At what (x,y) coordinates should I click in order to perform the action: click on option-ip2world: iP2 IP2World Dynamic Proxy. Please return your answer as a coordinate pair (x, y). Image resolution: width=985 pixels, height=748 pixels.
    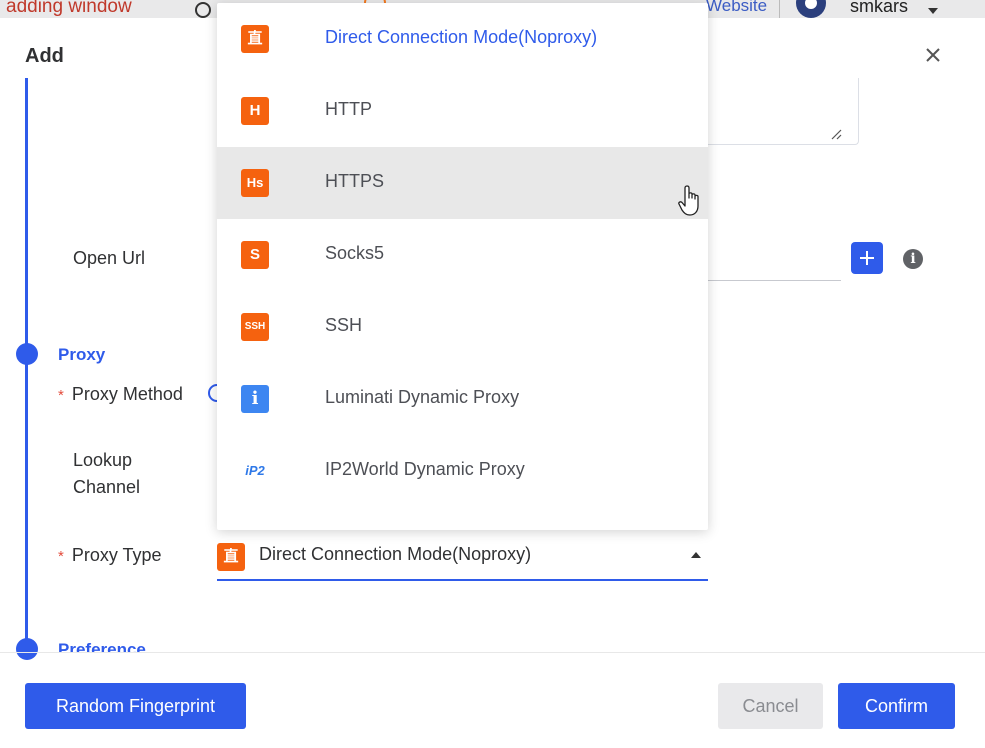
    Looking at the image, I should click on (462, 471).